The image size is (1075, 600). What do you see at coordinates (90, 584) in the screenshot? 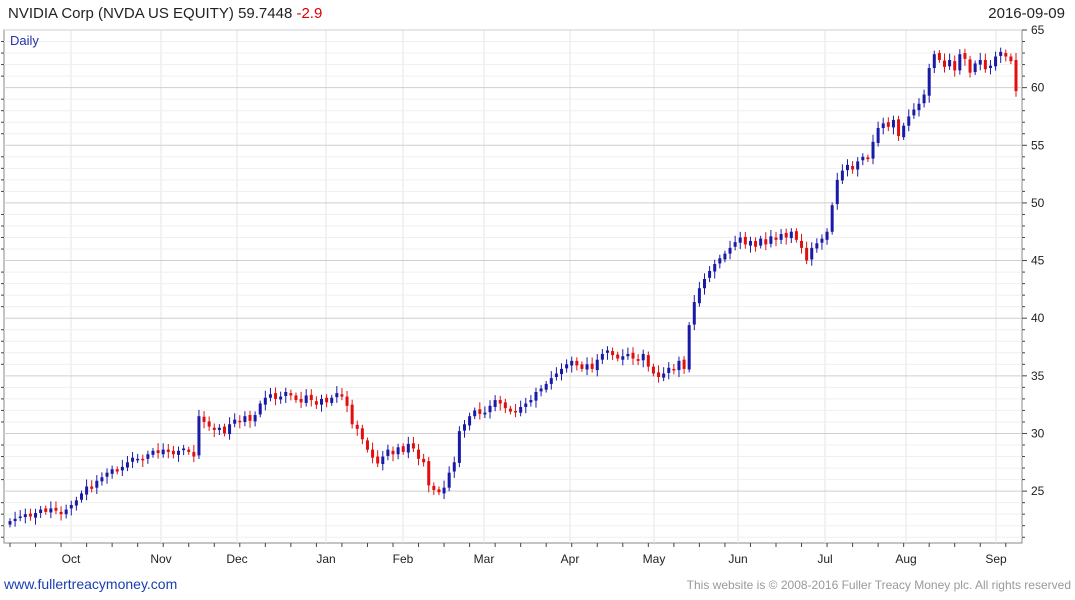
I see `site-link: www.fullertreacymoney.com` at bounding box center [90, 584].